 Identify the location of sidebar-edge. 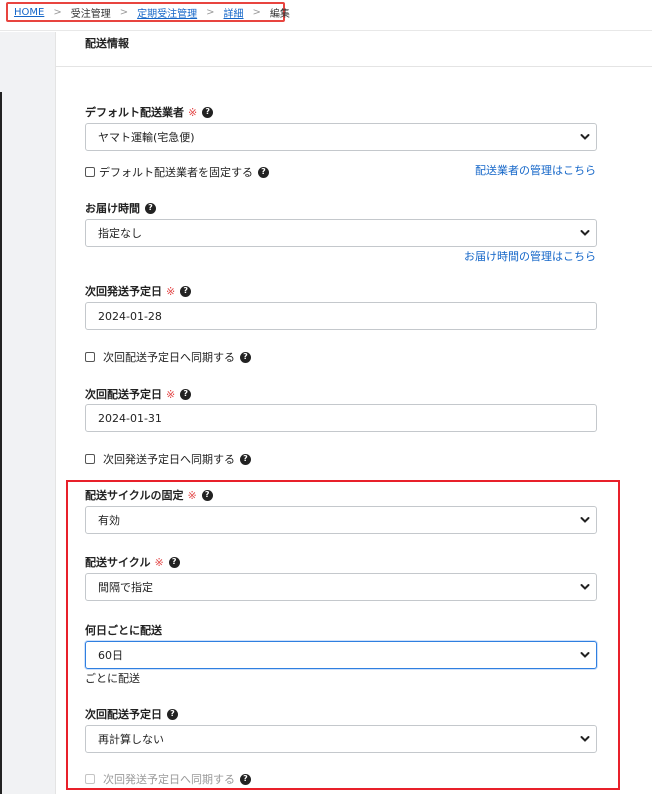
(1, 443).